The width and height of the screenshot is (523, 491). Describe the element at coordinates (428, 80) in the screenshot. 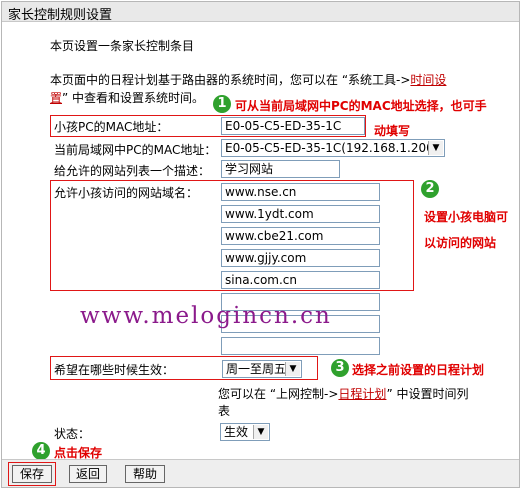

I see `system-time-link: 时间设` at that location.